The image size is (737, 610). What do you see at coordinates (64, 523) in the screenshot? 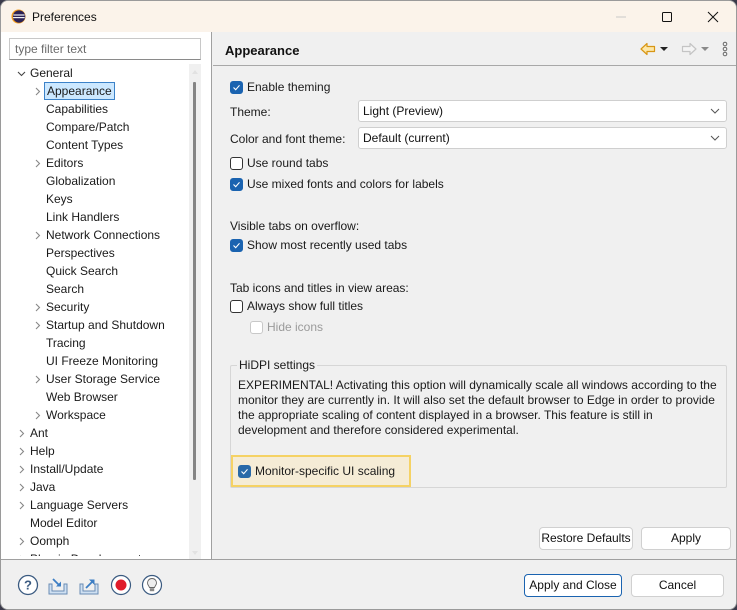
I see `tree-item-label: Model Editor` at bounding box center [64, 523].